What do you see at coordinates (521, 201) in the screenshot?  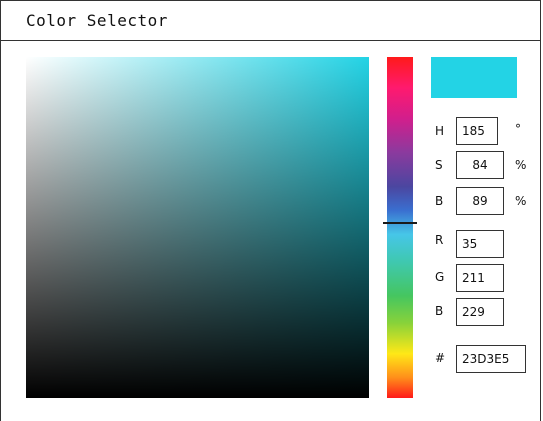 I see `brightness-unit: %` at bounding box center [521, 201].